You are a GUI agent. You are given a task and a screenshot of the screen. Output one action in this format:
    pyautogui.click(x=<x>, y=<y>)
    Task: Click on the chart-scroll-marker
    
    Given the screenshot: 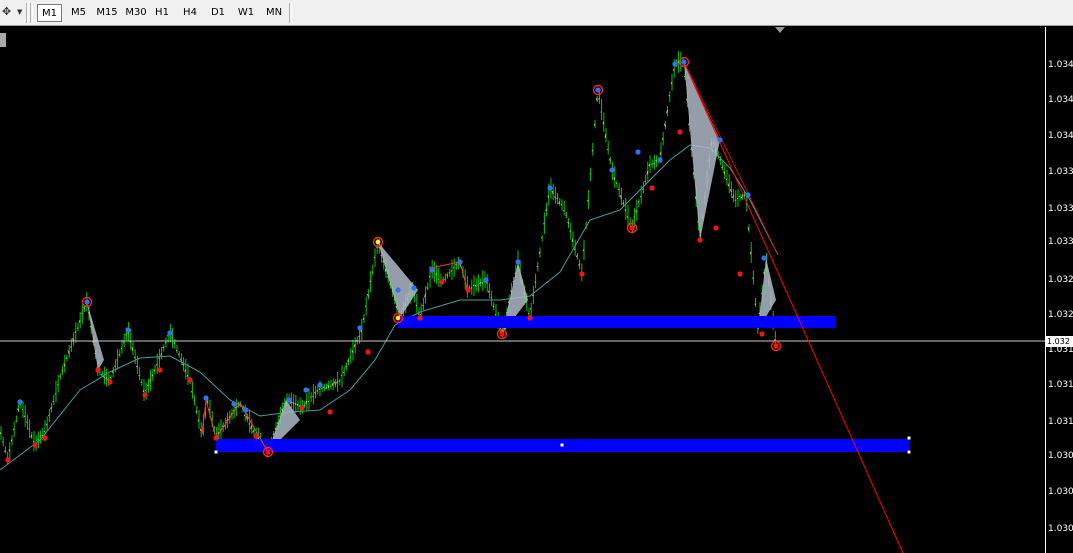 What is the action you would take?
    pyautogui.click(x=3, y=40)
    